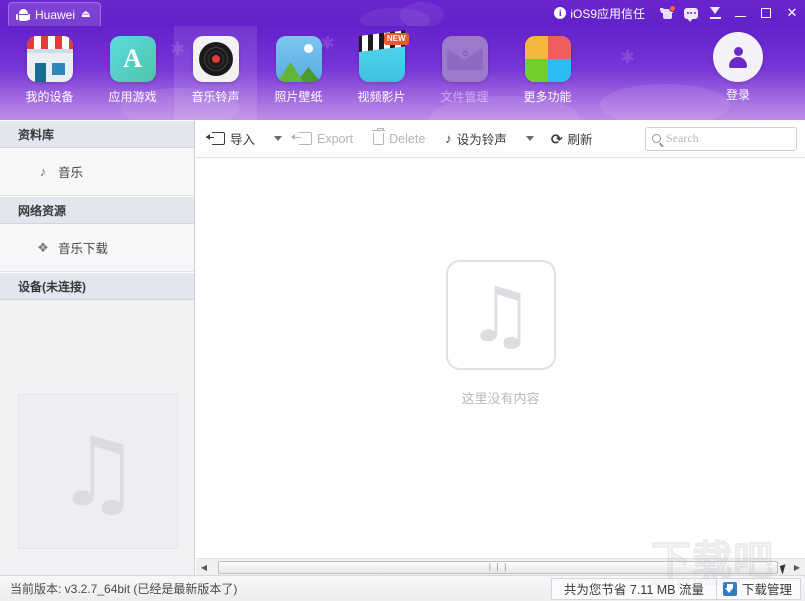 The image size is (805, 601). What do you see at coordinates (740, 13) in the screenshot?
I see `minimize-button` at bounding box center [740, 13].